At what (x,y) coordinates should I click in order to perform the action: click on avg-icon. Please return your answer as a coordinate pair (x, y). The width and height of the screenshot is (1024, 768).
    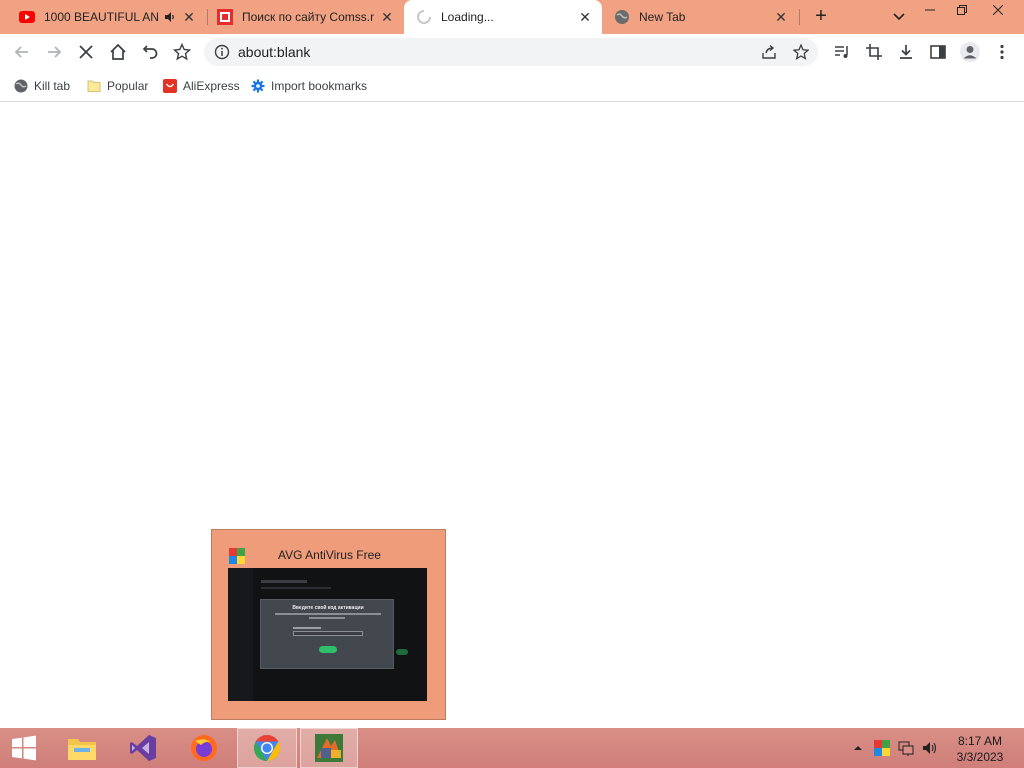
    Looking at the image, I should click on (237, 556).